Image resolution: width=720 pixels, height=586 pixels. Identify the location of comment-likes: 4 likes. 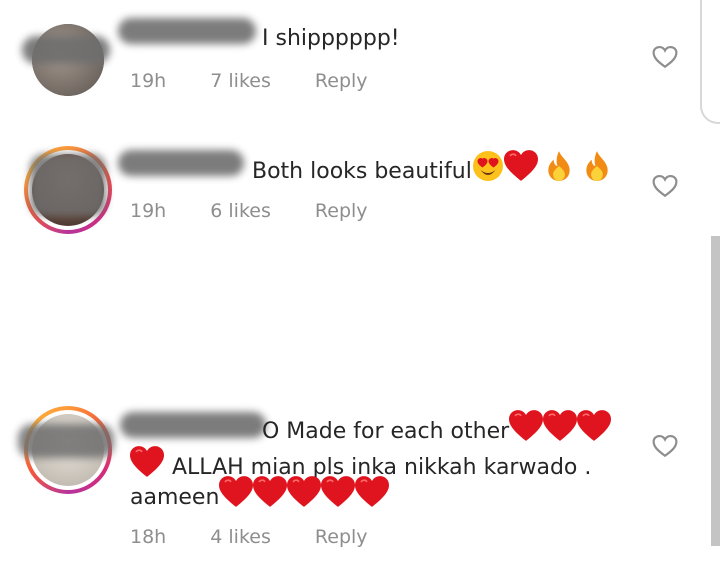
(240, 537).